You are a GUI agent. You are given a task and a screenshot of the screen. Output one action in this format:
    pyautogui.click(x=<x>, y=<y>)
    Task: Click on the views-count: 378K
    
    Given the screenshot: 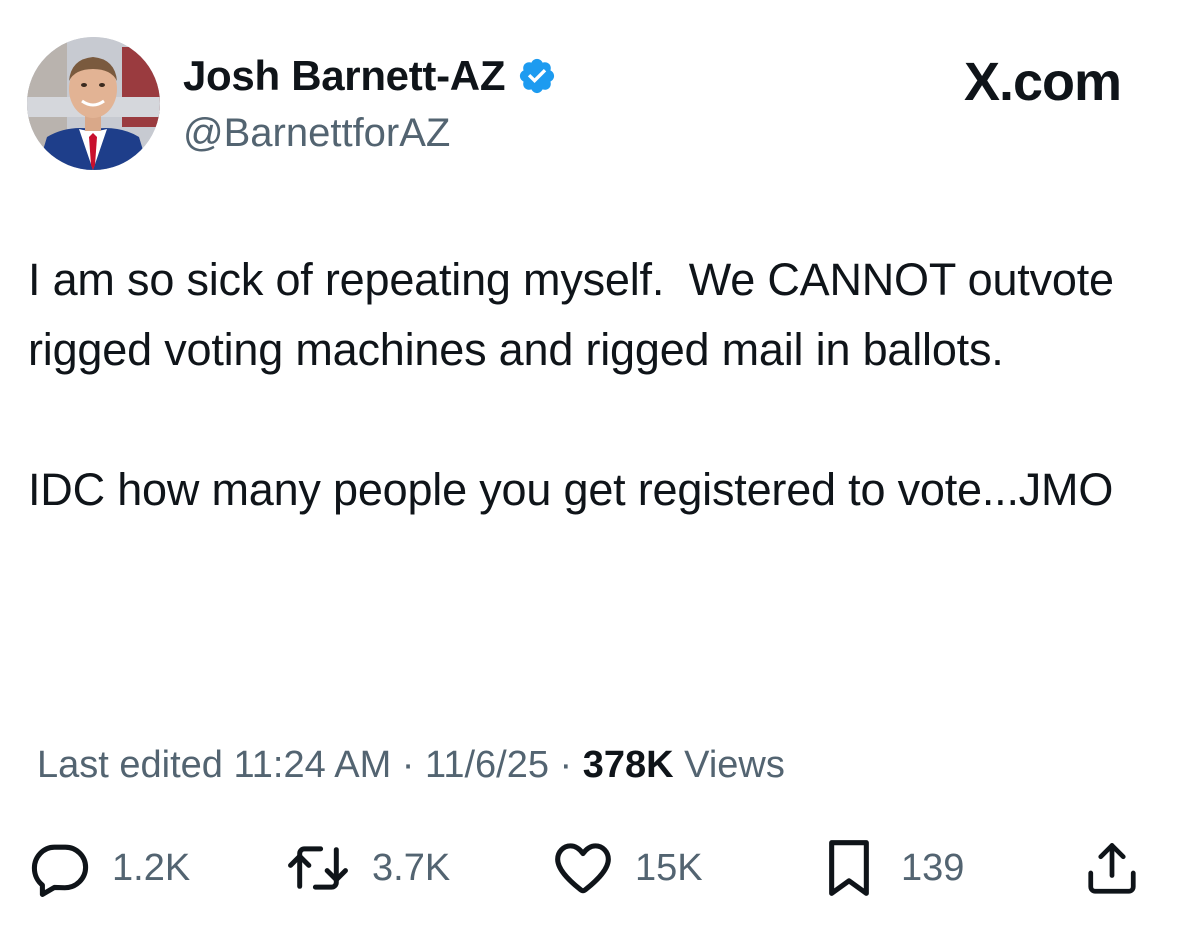 What is the action you would take?
    pyautogui.click(x=628, y=765)
    